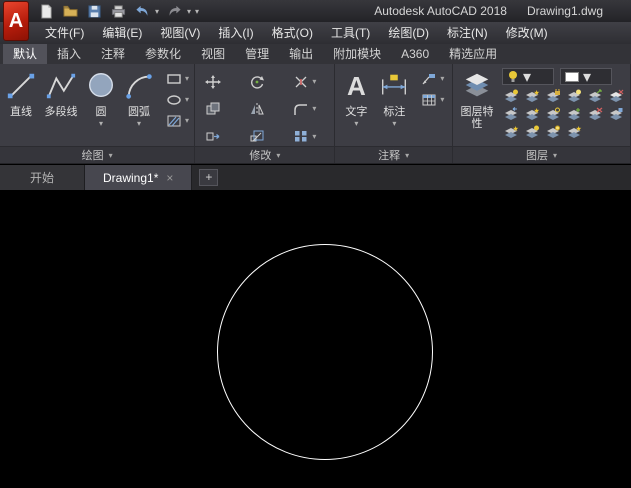 This screenshot has height=488, width=631. I want to click on scale-button, so click(268, 136).